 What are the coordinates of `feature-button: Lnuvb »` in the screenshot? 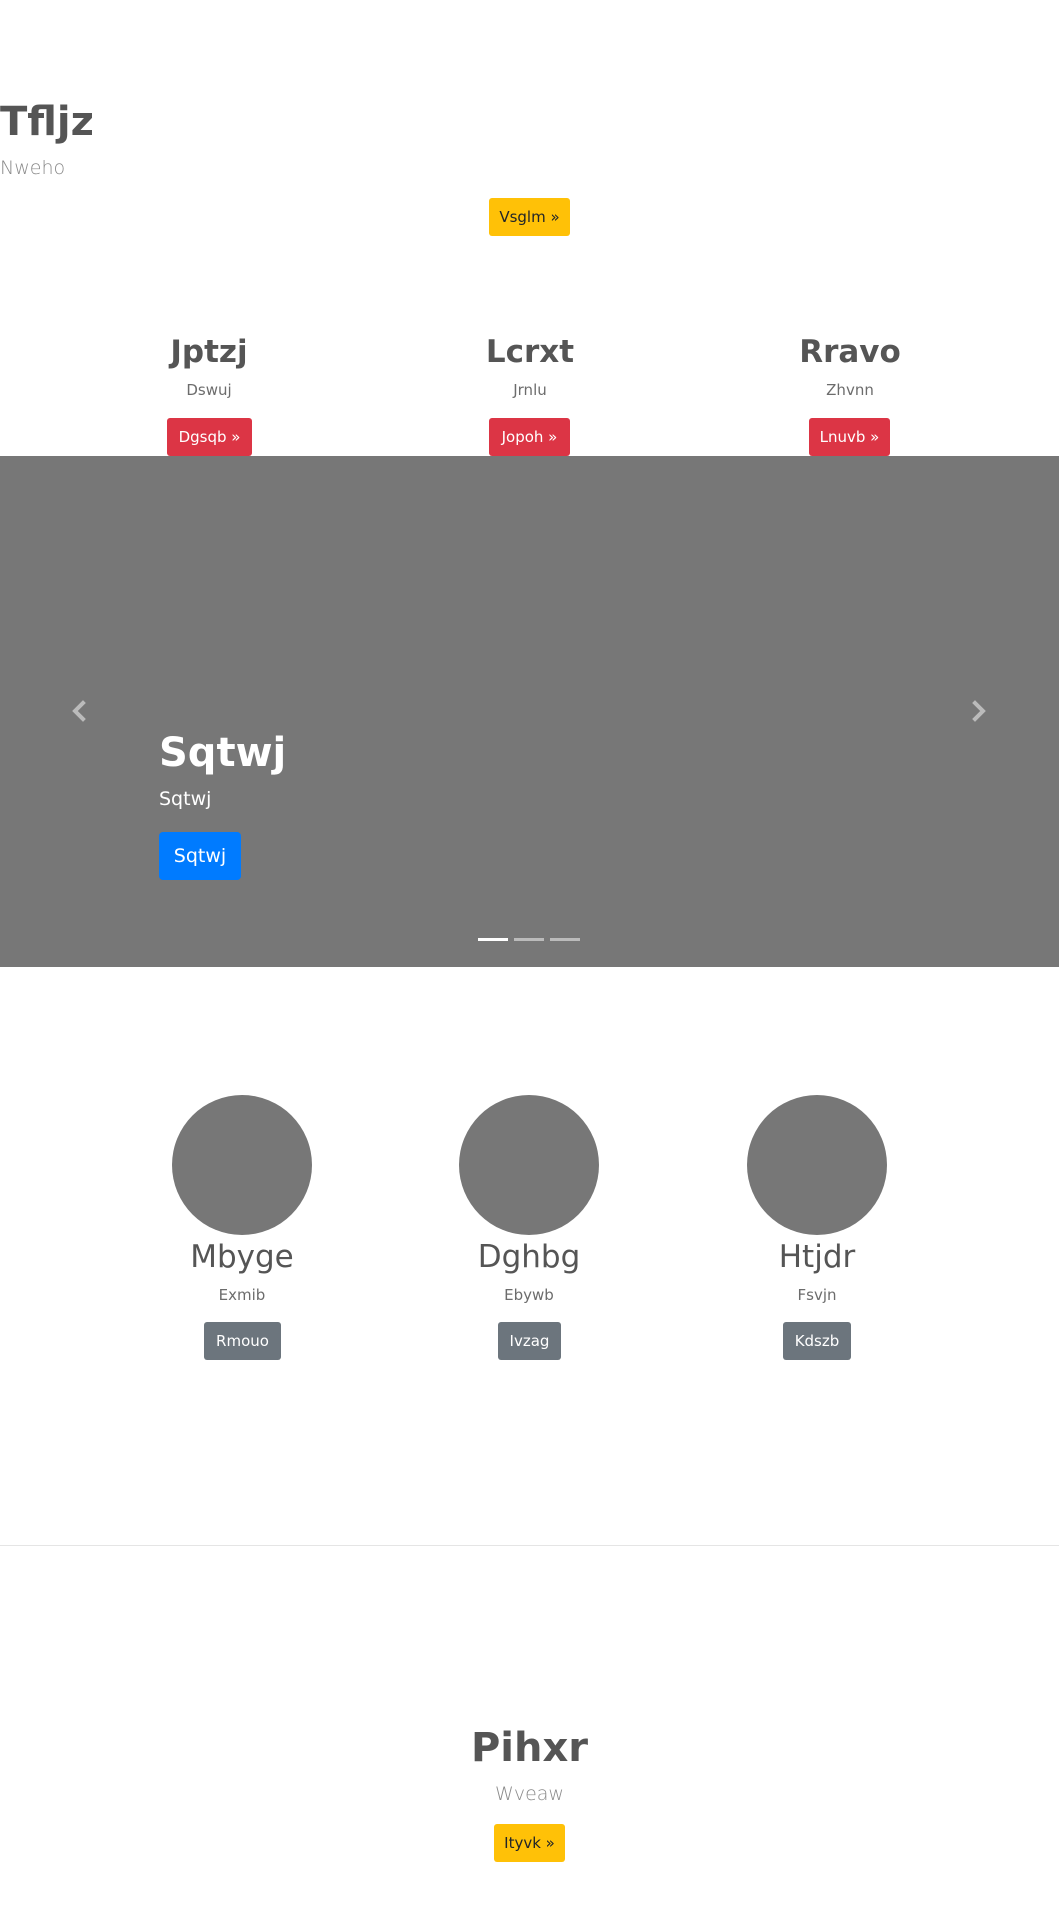 It's located at (849, 437).